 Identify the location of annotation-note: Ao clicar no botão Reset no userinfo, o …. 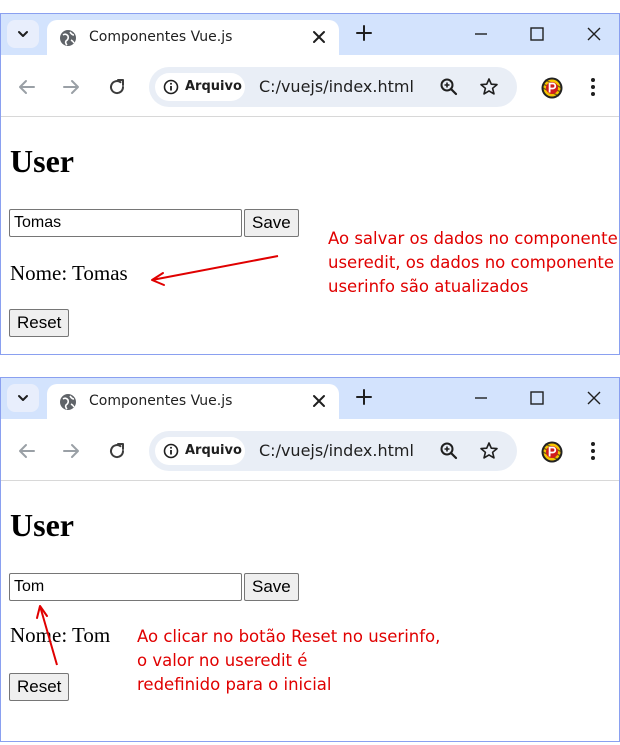
(288, 661).